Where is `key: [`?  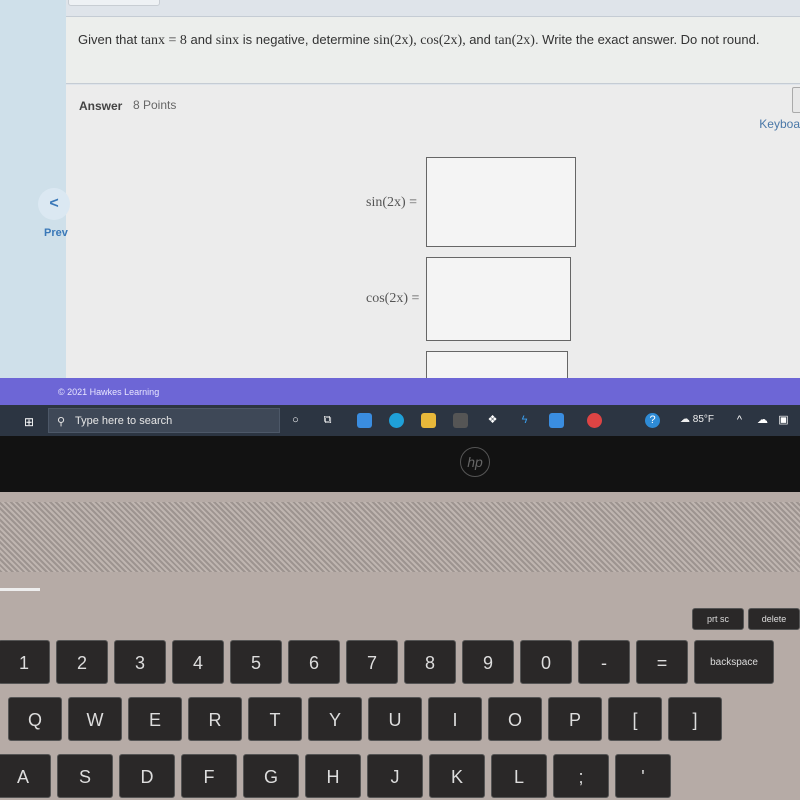 key: [ is located at coordinates (635, 719).